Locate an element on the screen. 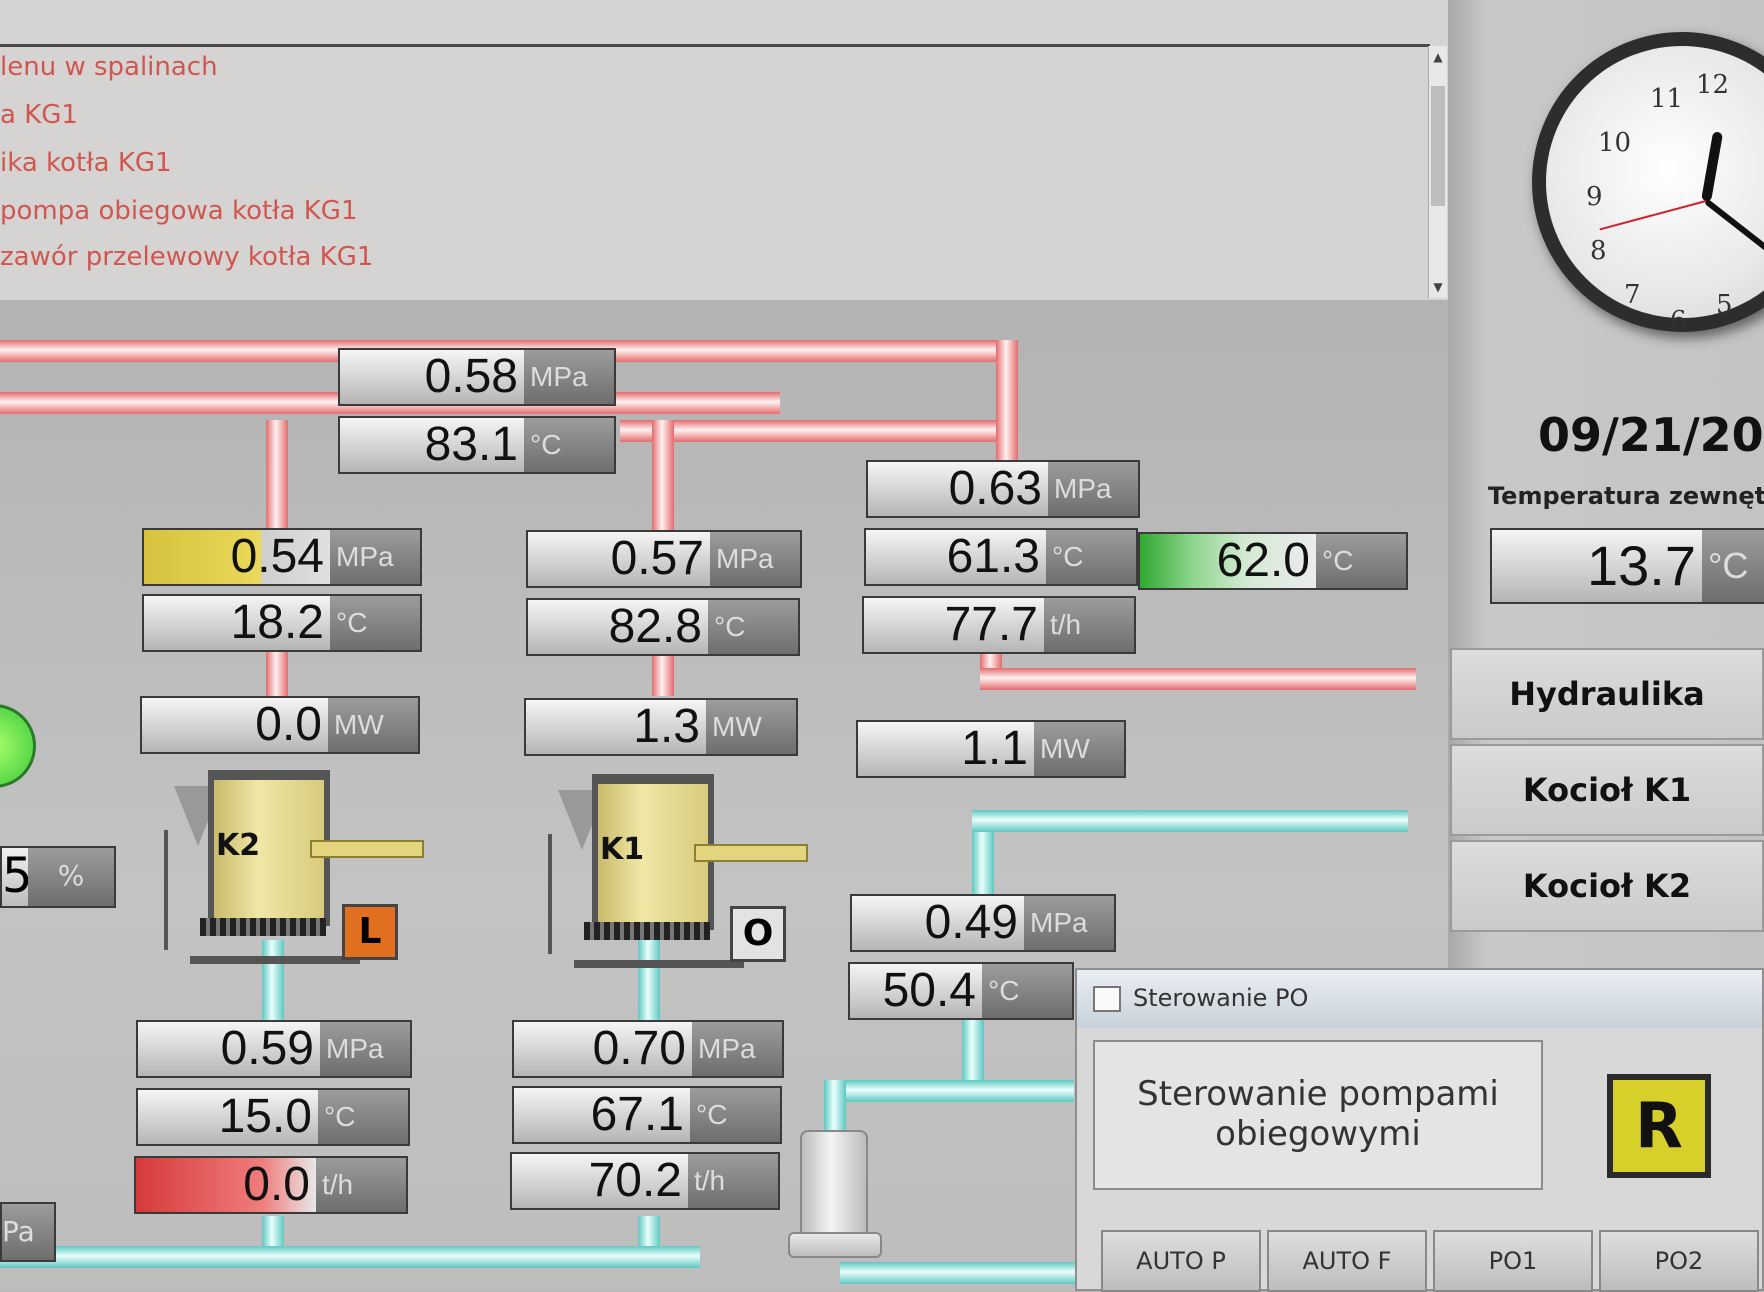  scroll-thumb is located at coordinates (1438, 146).